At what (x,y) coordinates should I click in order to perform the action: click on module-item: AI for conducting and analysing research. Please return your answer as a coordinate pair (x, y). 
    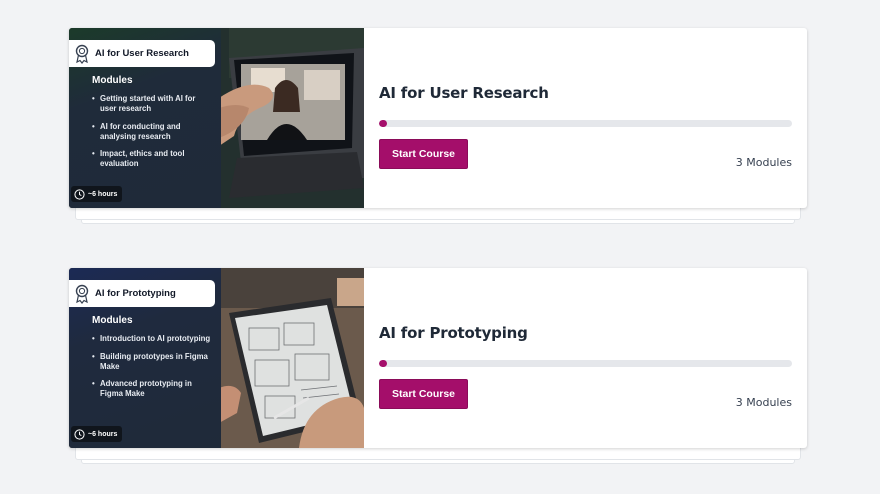
    Looking at the image, I should click on (152, 132).